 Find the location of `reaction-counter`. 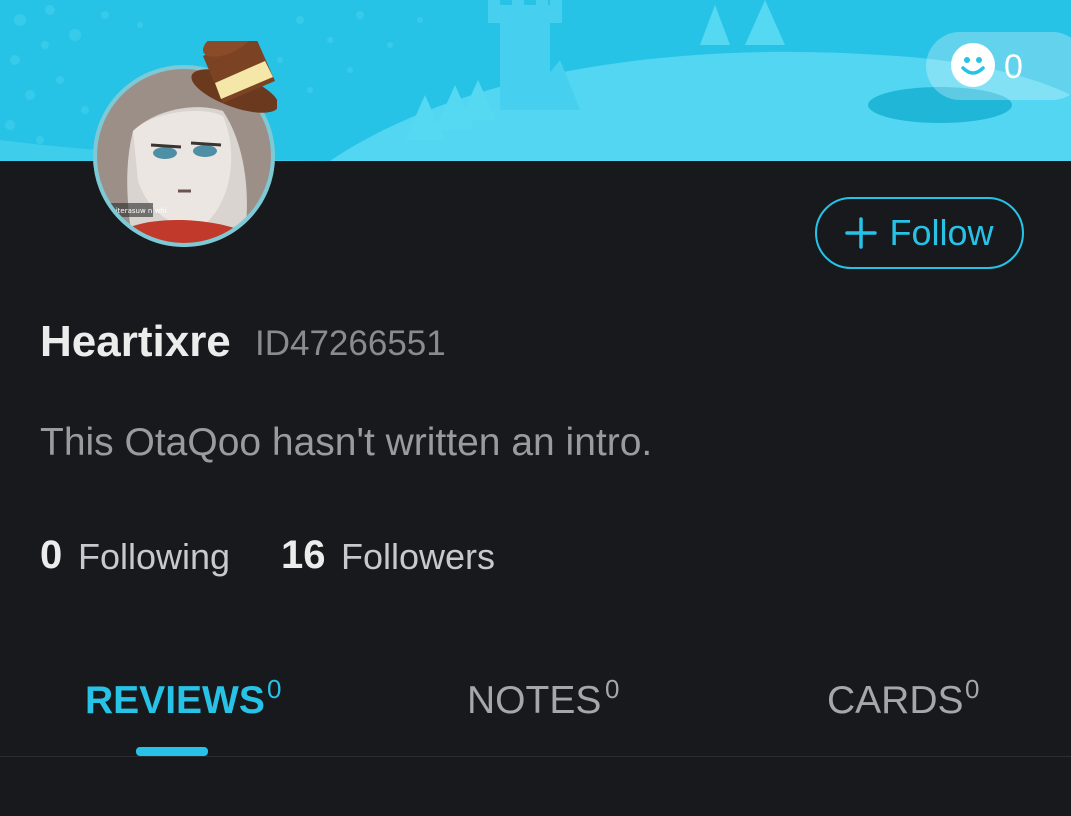

reaction-counter is located at coordinates (998, 66).